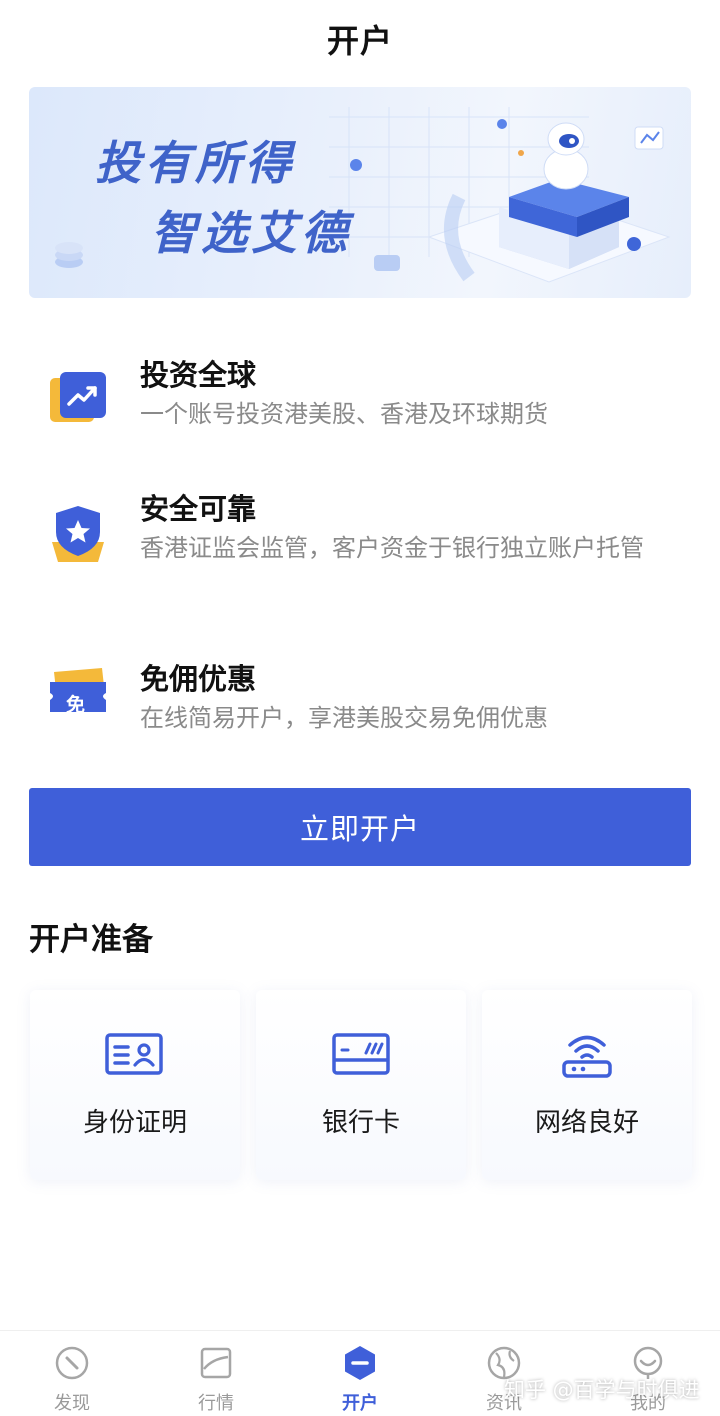 The width and height of the screenshot is (720, 1416). I want to click on section-title: 开户准备, so click(91, 940).